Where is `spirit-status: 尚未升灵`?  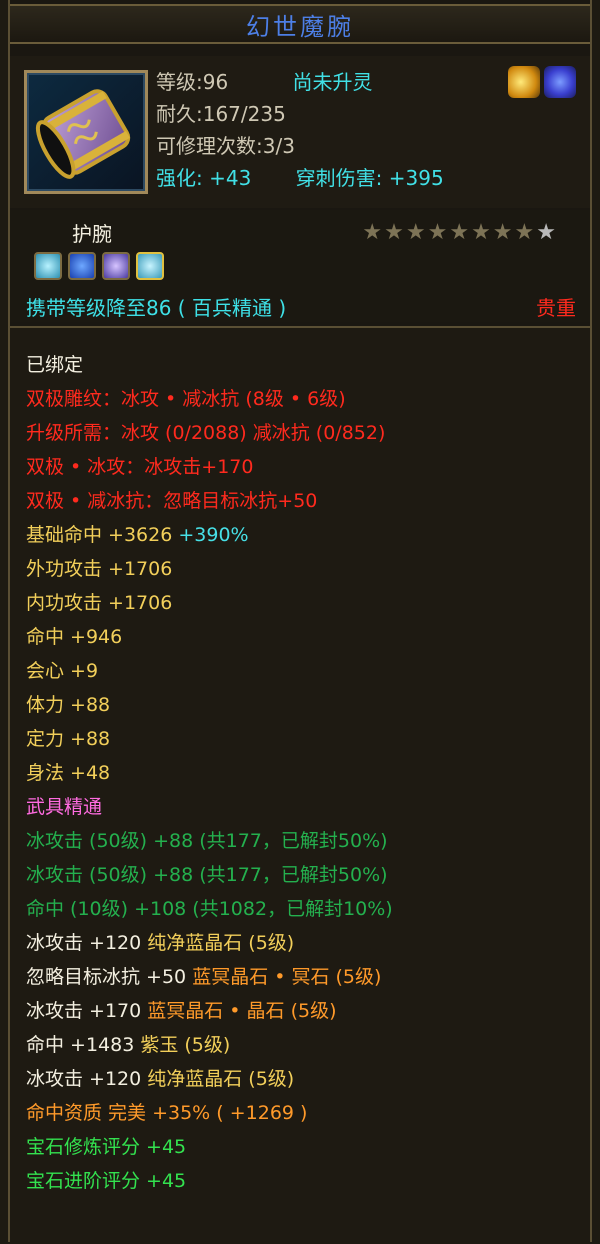 spirit-status: 尚未升灵 is located at coordinates (332, 82).